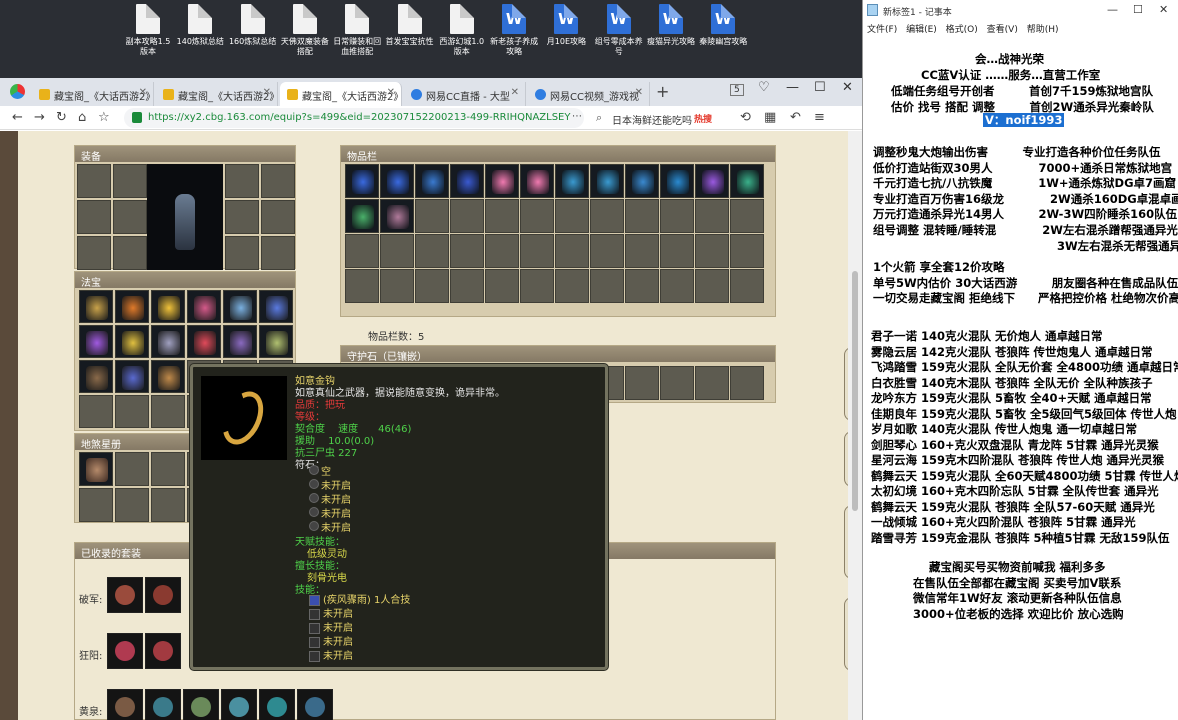 This screenshot has height=720, width=1178. I want to click on back-button: ←, so click(17, 117).